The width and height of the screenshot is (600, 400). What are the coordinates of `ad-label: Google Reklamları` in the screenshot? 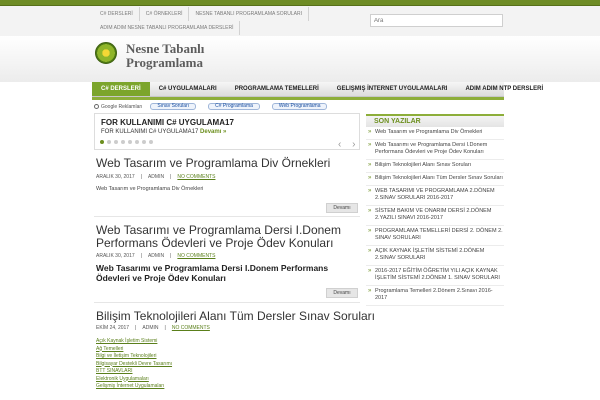 It's located at (122, 106).